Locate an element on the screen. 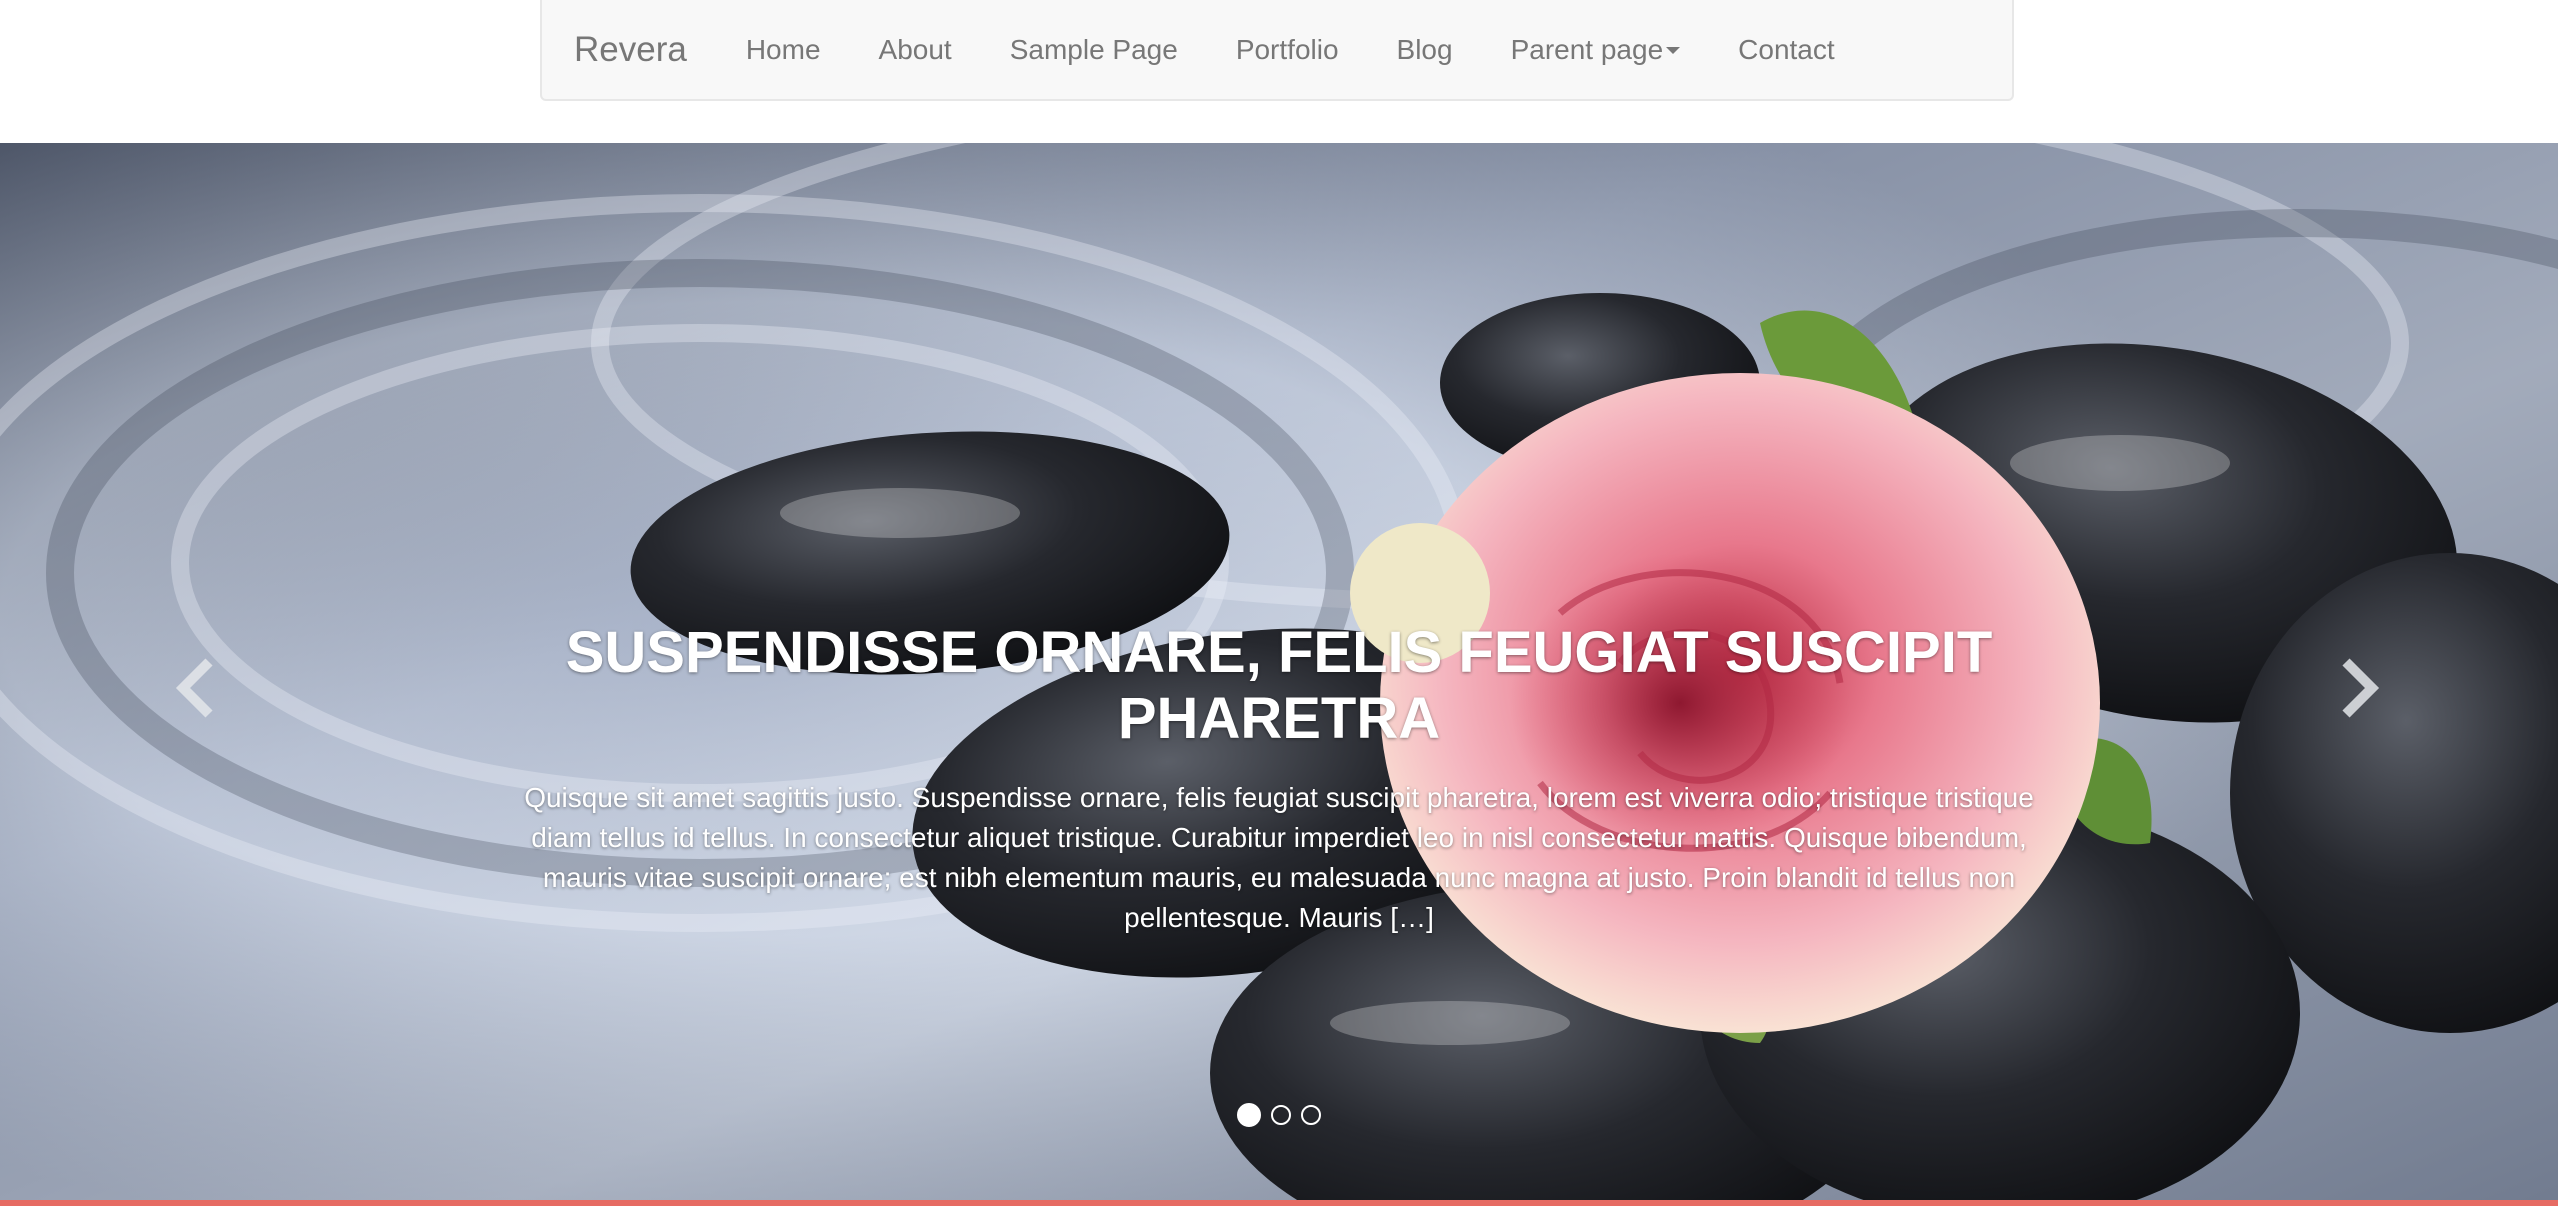 The height and width of the screenshot is (1206, 2558). nav-item-about: About is located at coordinates (915, 50).